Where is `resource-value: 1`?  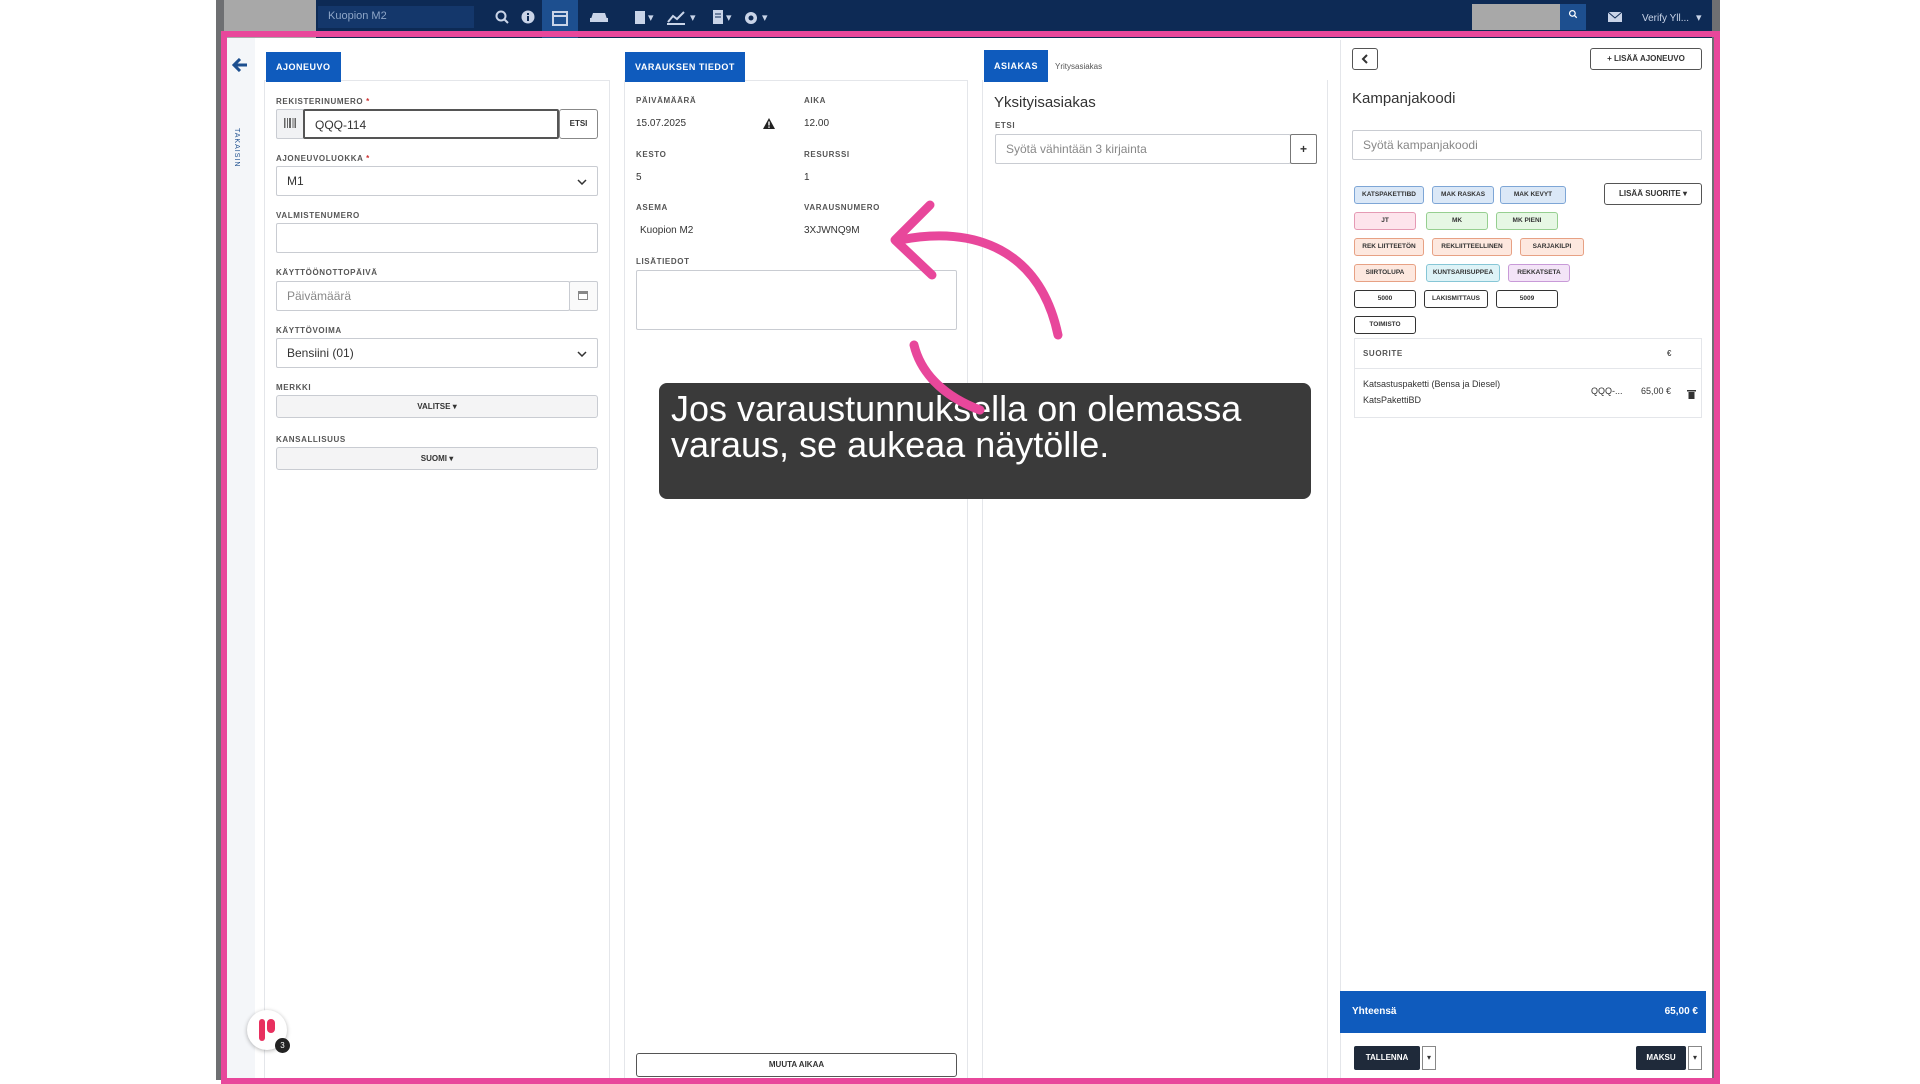 resource-value: 1 is located at coordinates (807, 177).